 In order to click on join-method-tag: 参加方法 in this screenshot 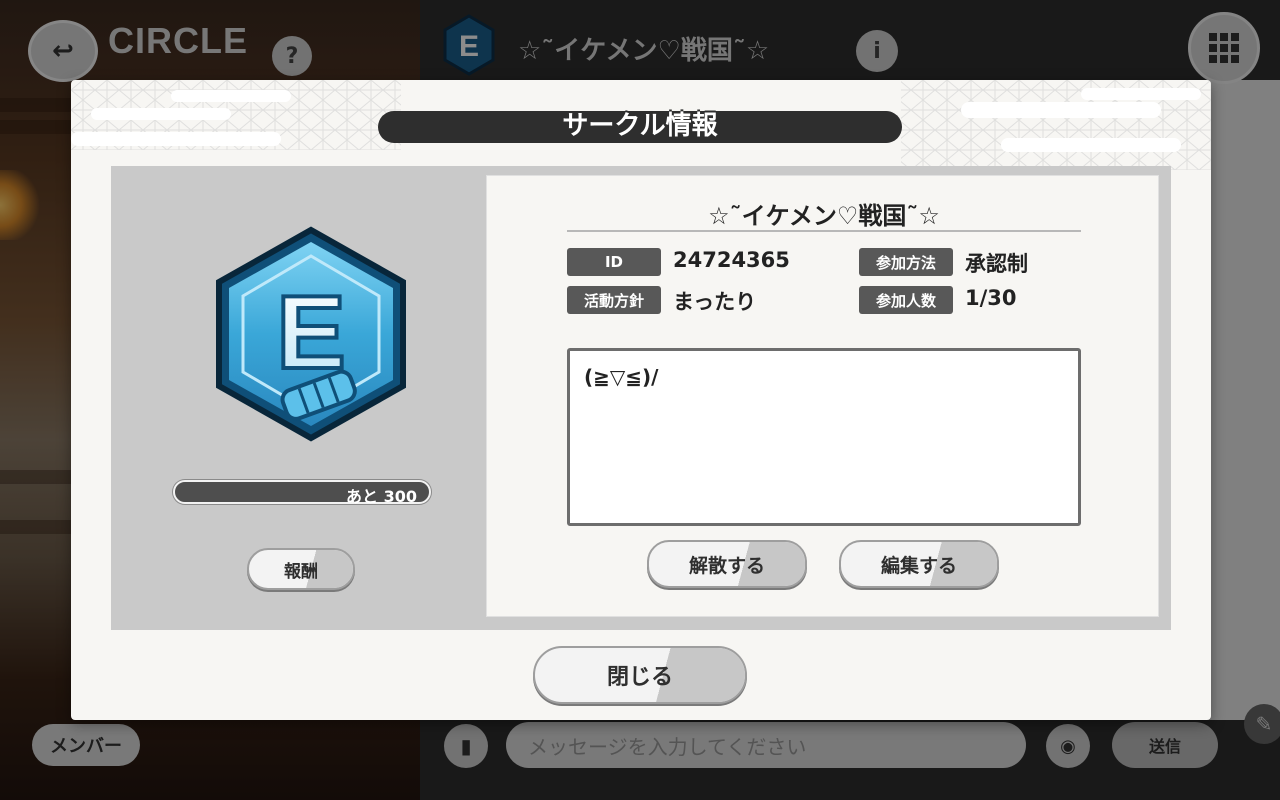, I will do `click(906, 262)`.